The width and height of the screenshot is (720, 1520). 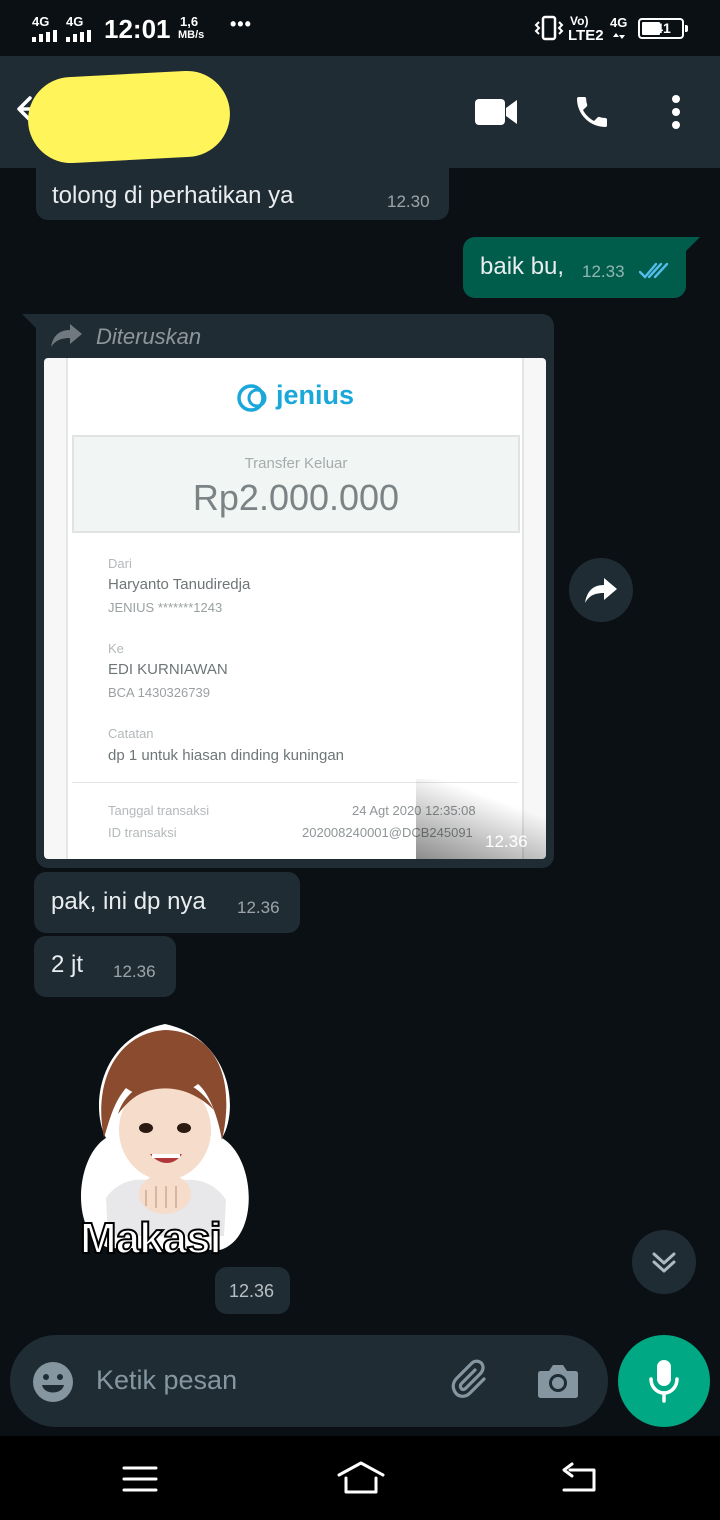 What do you see at coordinates (522, 266) in the screenshot?
I see `message-text: baik bu,` at bounding box center [522, 266].